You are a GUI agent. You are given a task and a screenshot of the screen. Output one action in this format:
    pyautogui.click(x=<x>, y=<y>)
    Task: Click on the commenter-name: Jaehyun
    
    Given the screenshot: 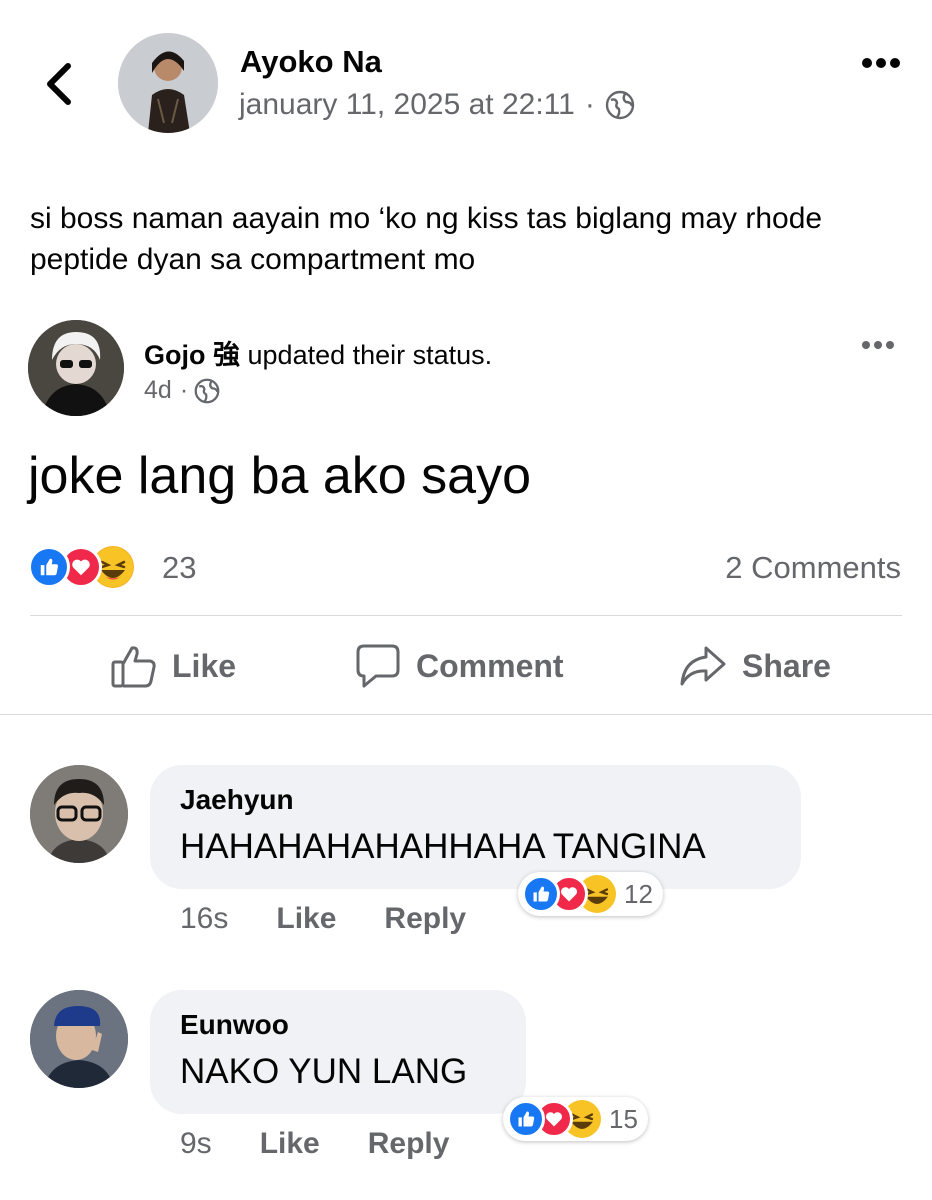 What is the action you would take?
    pyautogui.click(x=475, y=800)
    